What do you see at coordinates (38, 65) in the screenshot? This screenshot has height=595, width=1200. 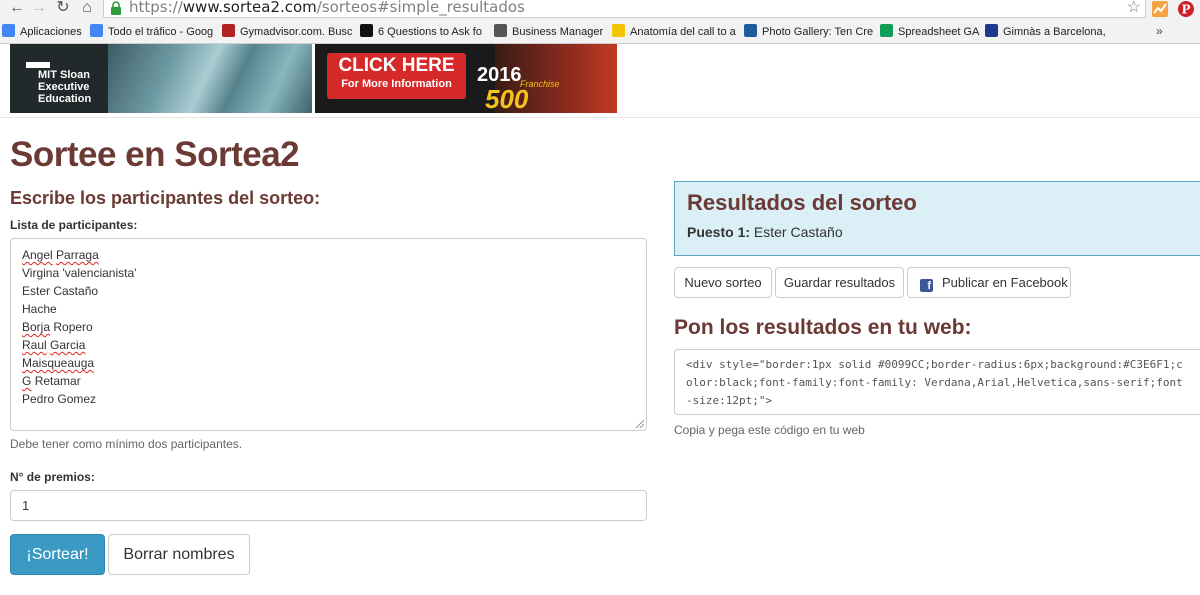 I see `mit-logo-mark-icon` at bounding box center [38, 65].